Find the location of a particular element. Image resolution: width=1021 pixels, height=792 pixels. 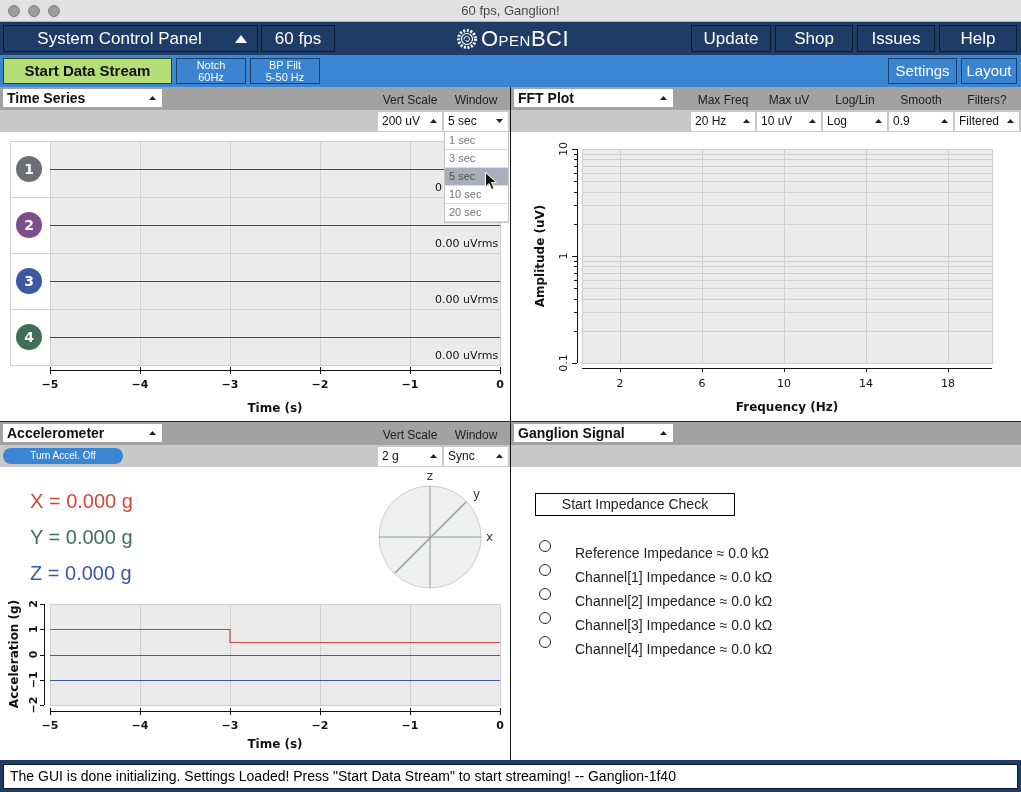

impedance-reading: Channel[2] Impedance ≈ 0.0 kΩ is located at coordinates (674, 601).